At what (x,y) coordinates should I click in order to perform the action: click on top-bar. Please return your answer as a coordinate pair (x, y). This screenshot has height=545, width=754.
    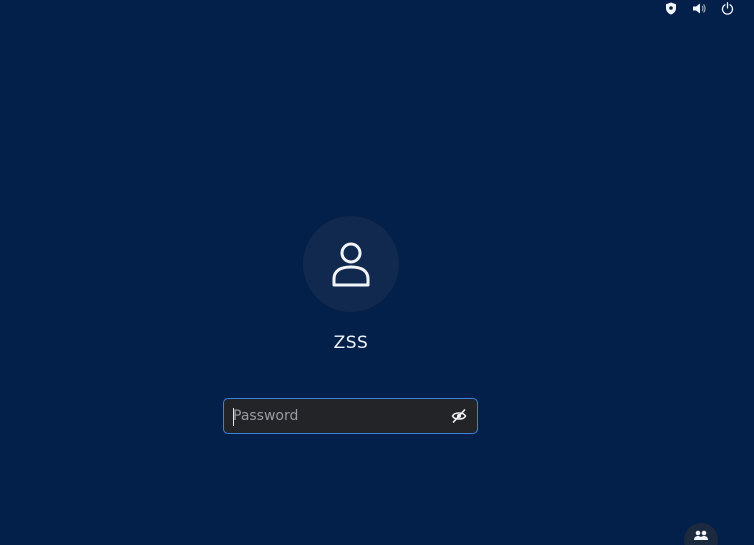
    Looking at the image, I should click on (377, 8).